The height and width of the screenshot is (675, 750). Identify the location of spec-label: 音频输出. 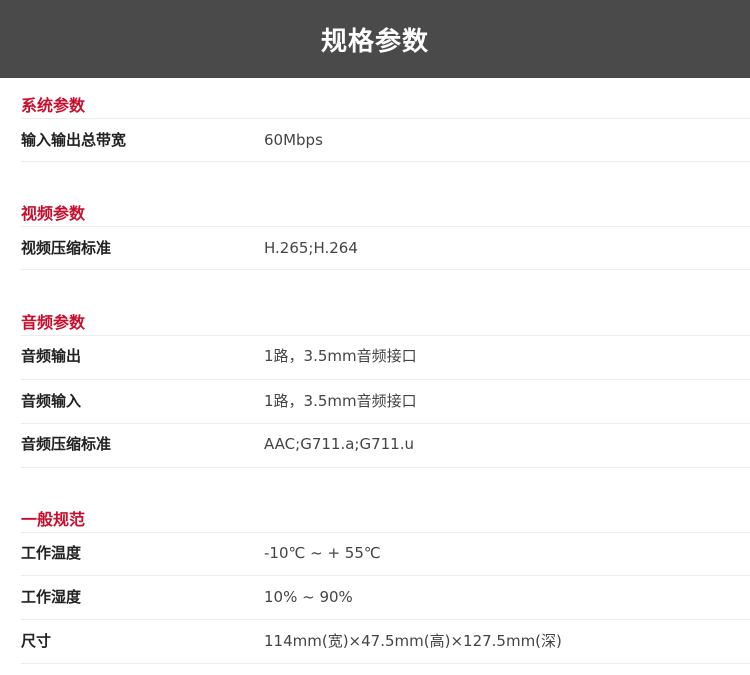
(51, 356).